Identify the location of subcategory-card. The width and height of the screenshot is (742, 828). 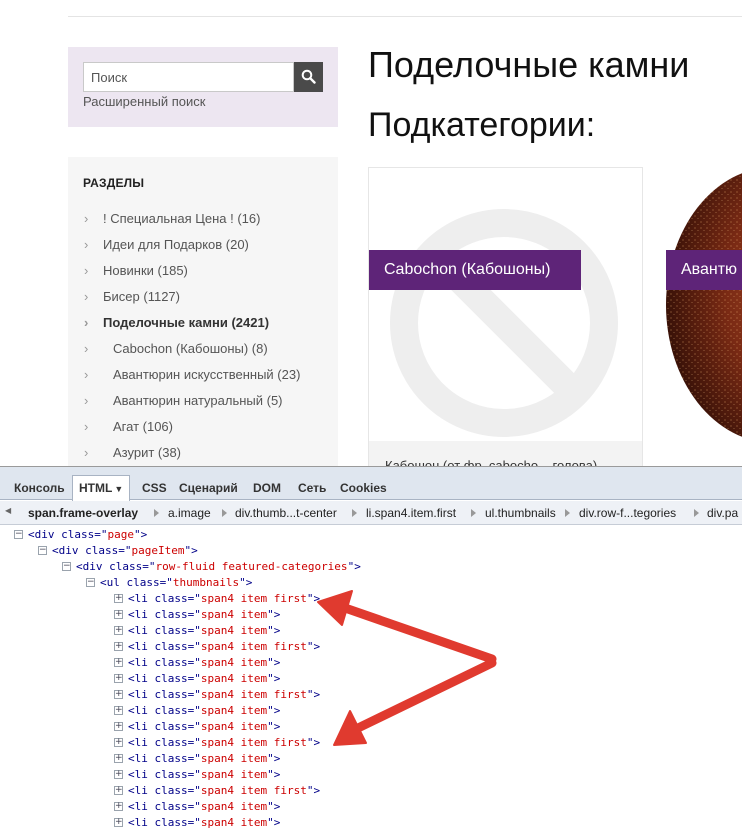
(703, 316).